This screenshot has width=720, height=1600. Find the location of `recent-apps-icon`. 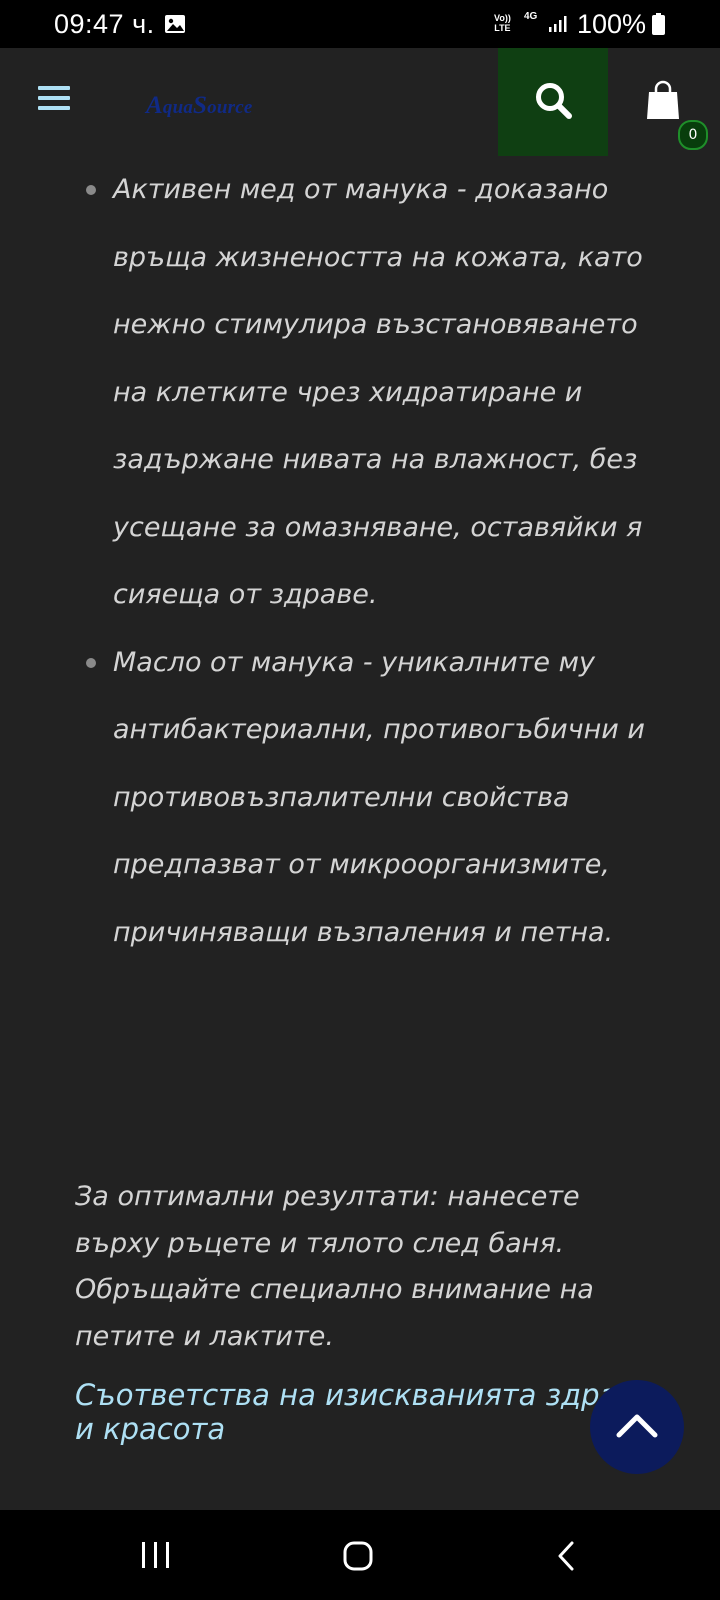

recent-apps-icon is located at coordinates (155, 1555).